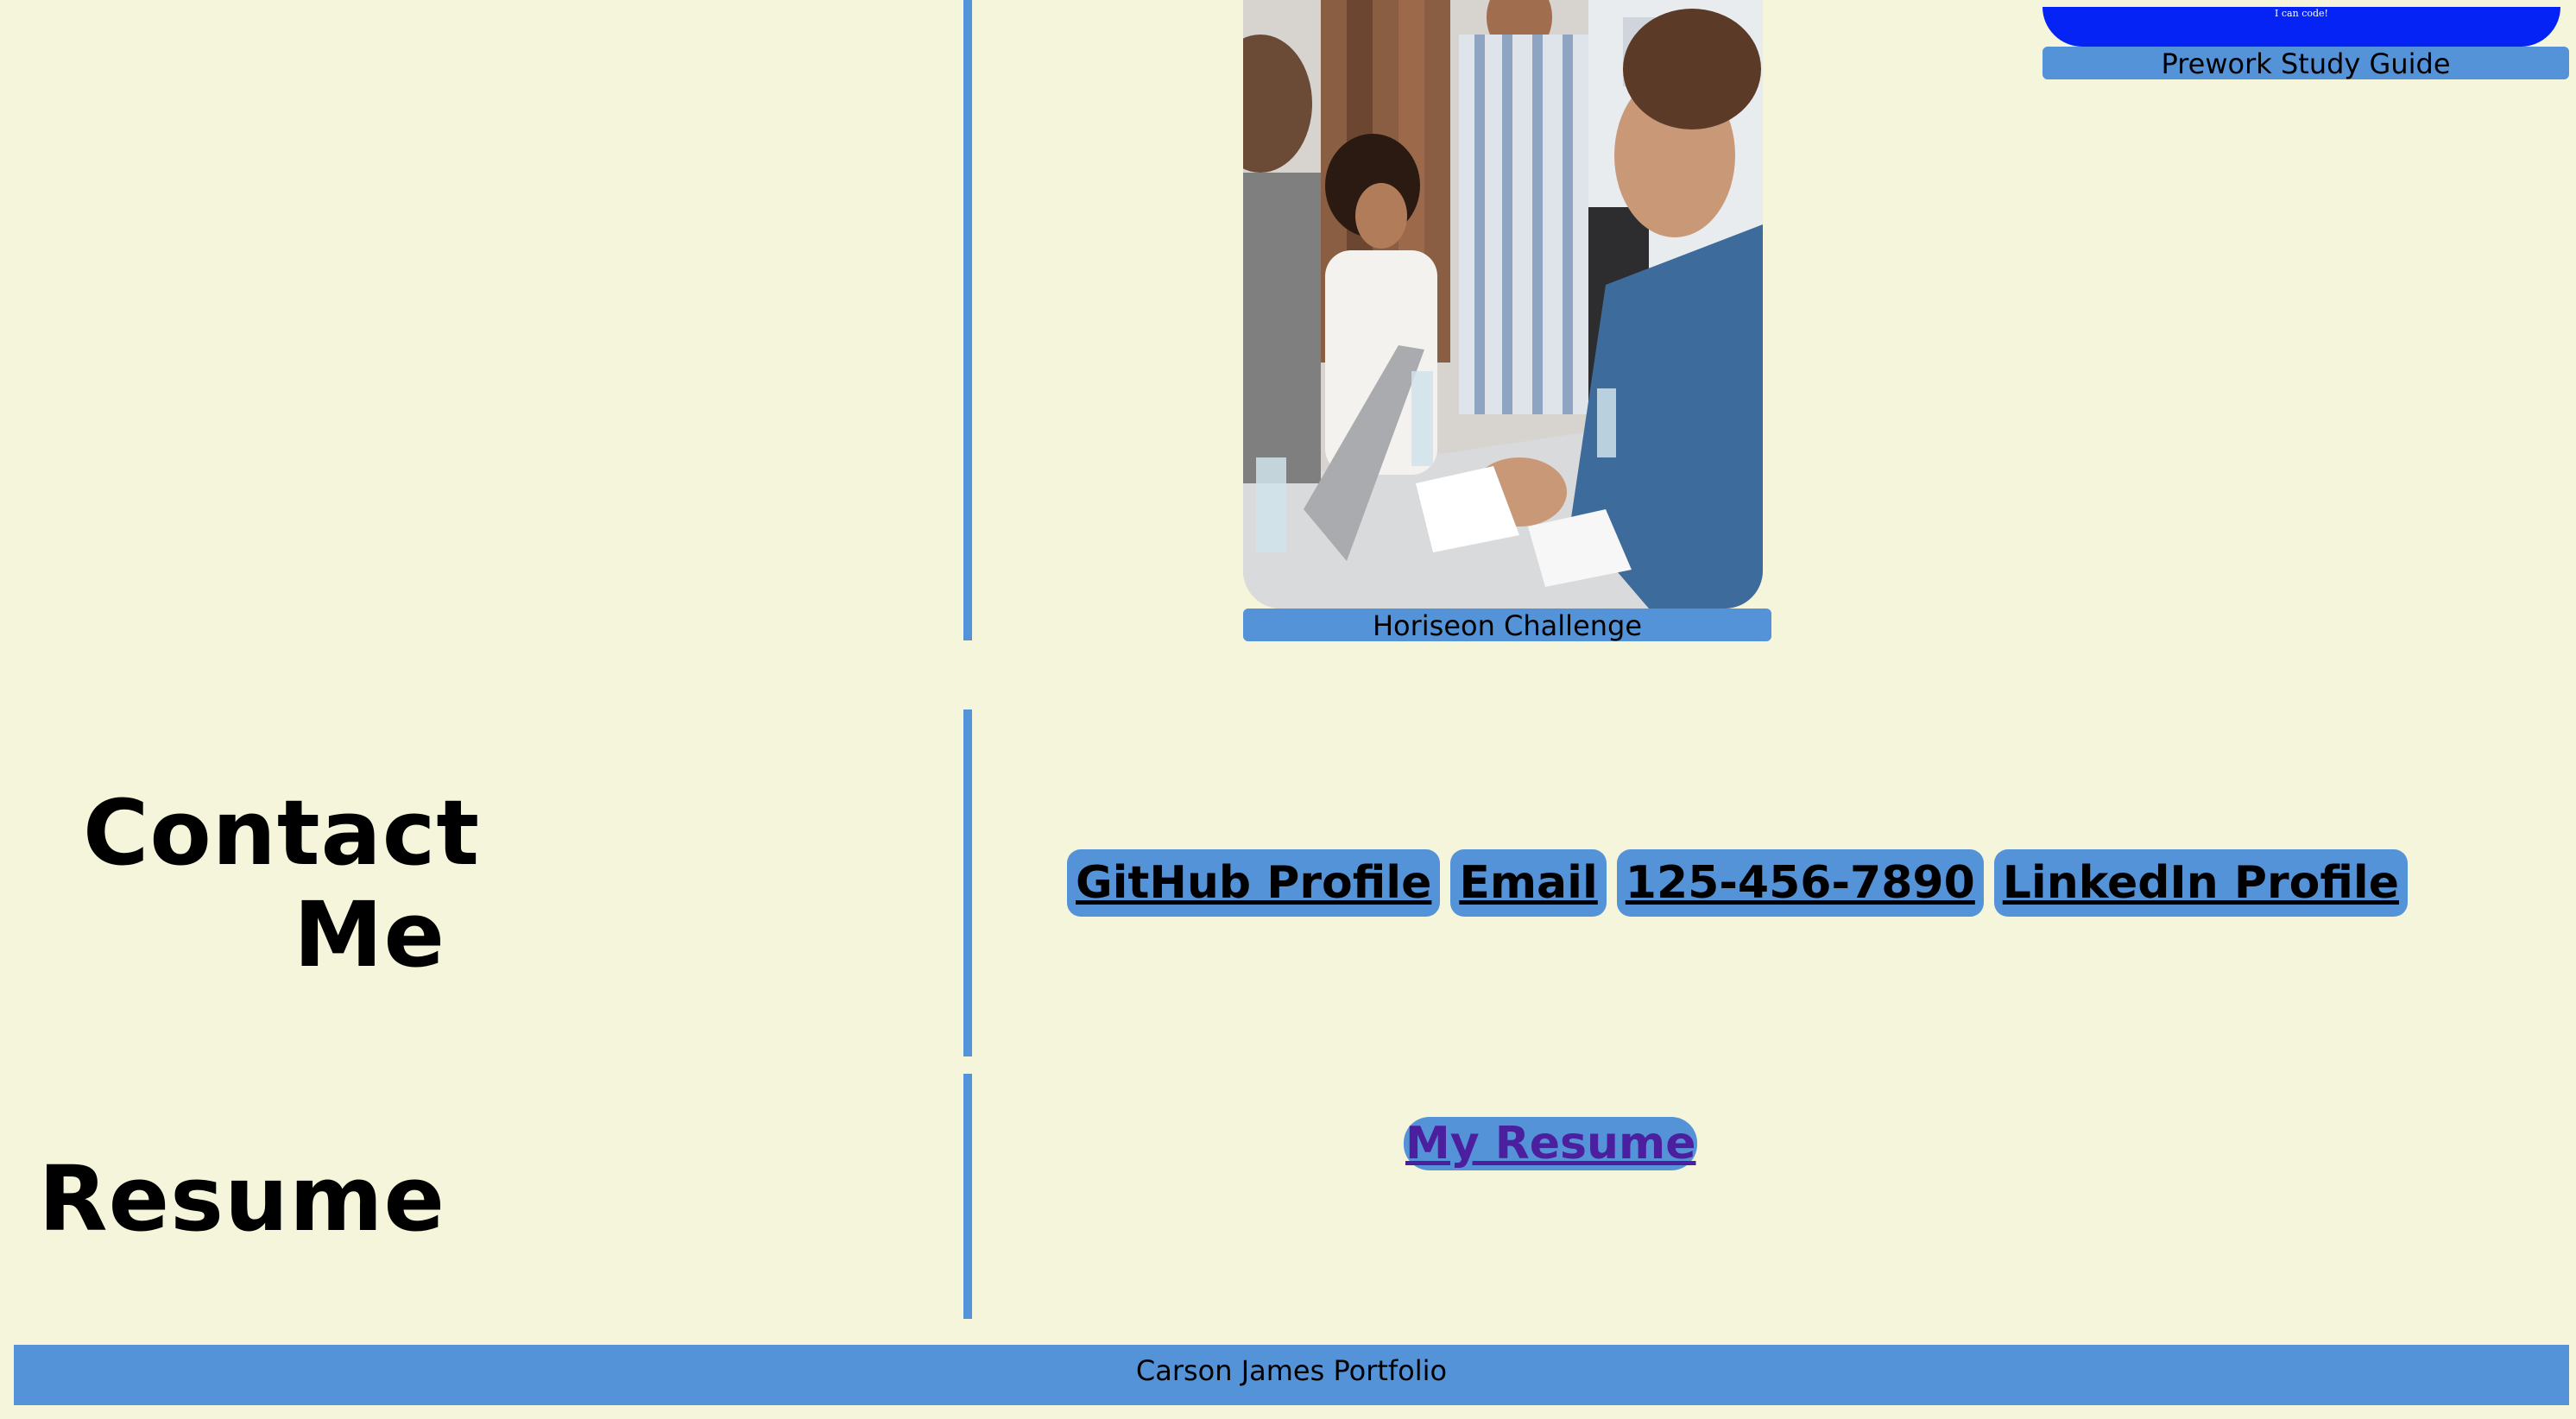  I want to click on prework-card-label: Prework Study Guide, so click(2305, 63).